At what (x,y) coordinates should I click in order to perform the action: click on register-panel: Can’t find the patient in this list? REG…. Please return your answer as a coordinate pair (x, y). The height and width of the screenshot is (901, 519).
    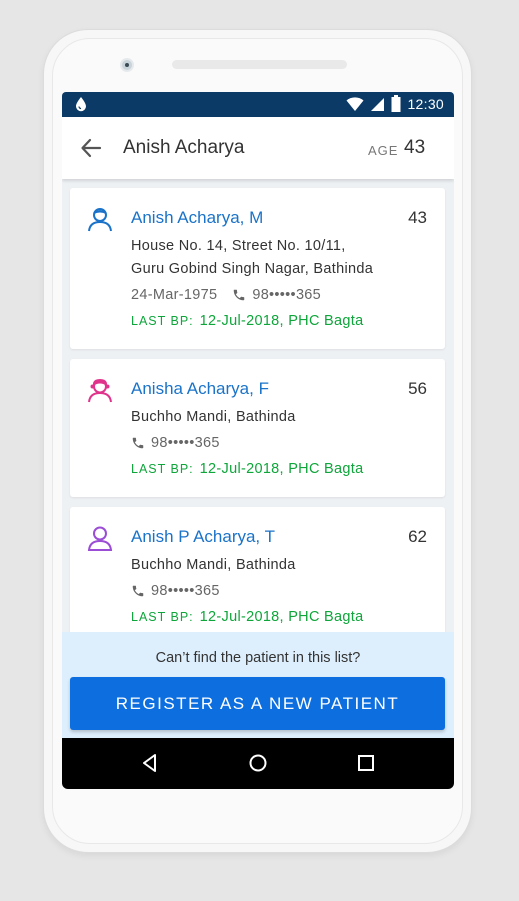
    Looking at the image, I should click on (258, 685).